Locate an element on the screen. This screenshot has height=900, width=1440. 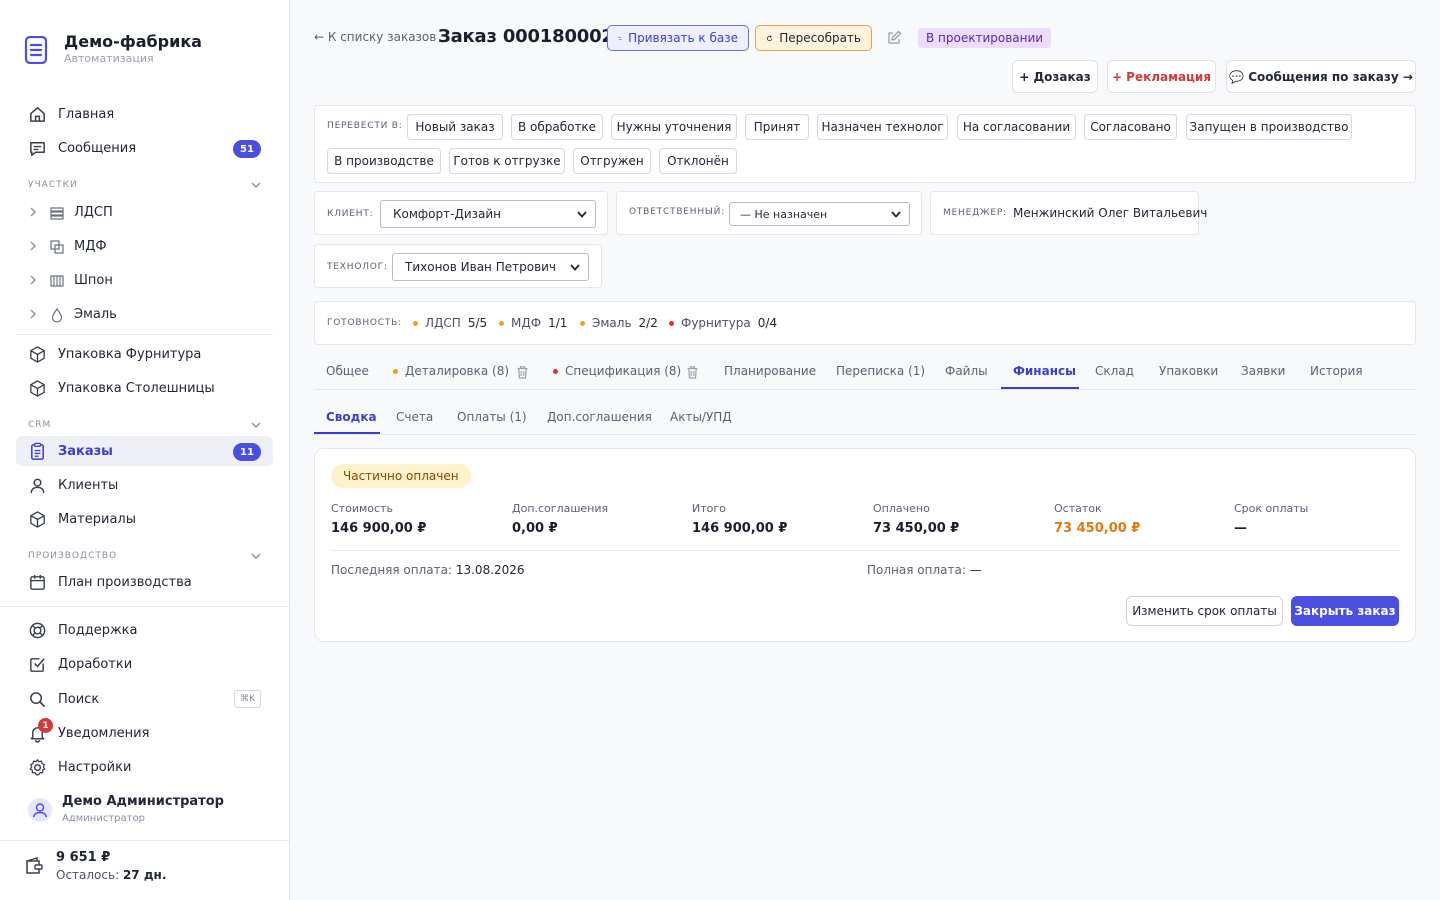
sidebar-item-home: Главная is located at coordinates (144, 114).